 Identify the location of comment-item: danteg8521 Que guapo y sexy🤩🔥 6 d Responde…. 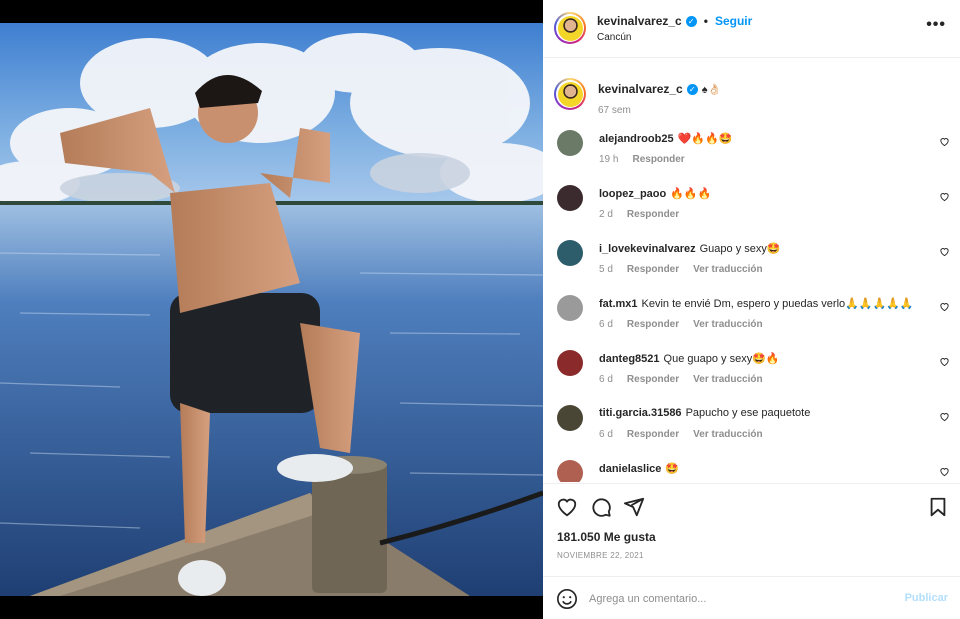
(751, 369).